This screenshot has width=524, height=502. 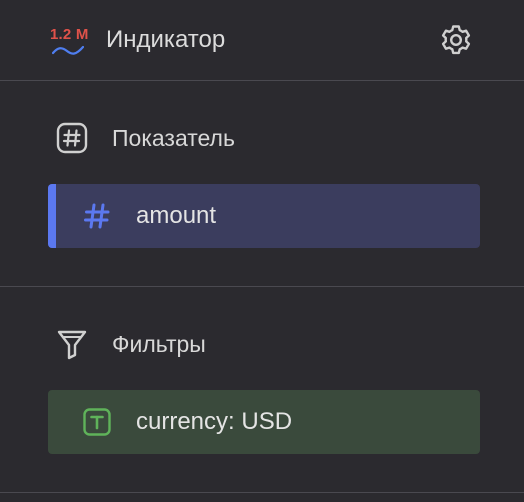 I want to click on indicator-logo-text: 1.2 M, so click(x=69, y=34).